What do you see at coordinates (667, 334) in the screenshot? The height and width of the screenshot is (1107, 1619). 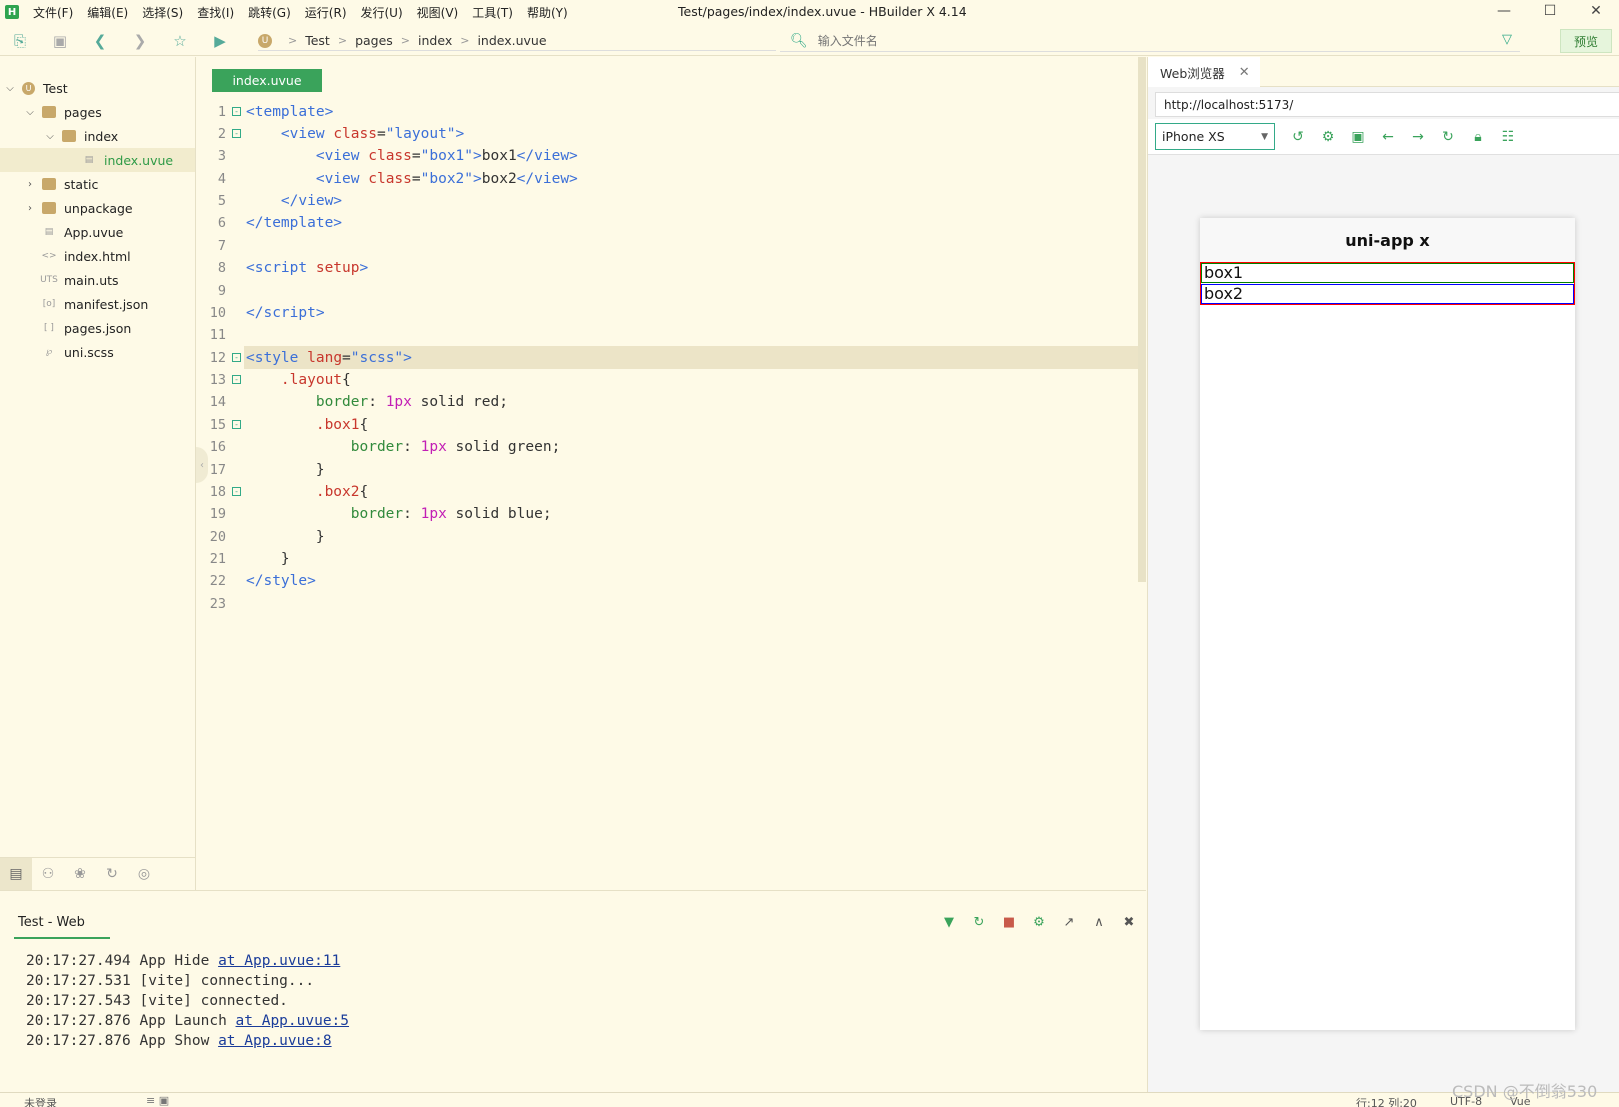 I see `code-line: 11` at bounding box center [667, 334].